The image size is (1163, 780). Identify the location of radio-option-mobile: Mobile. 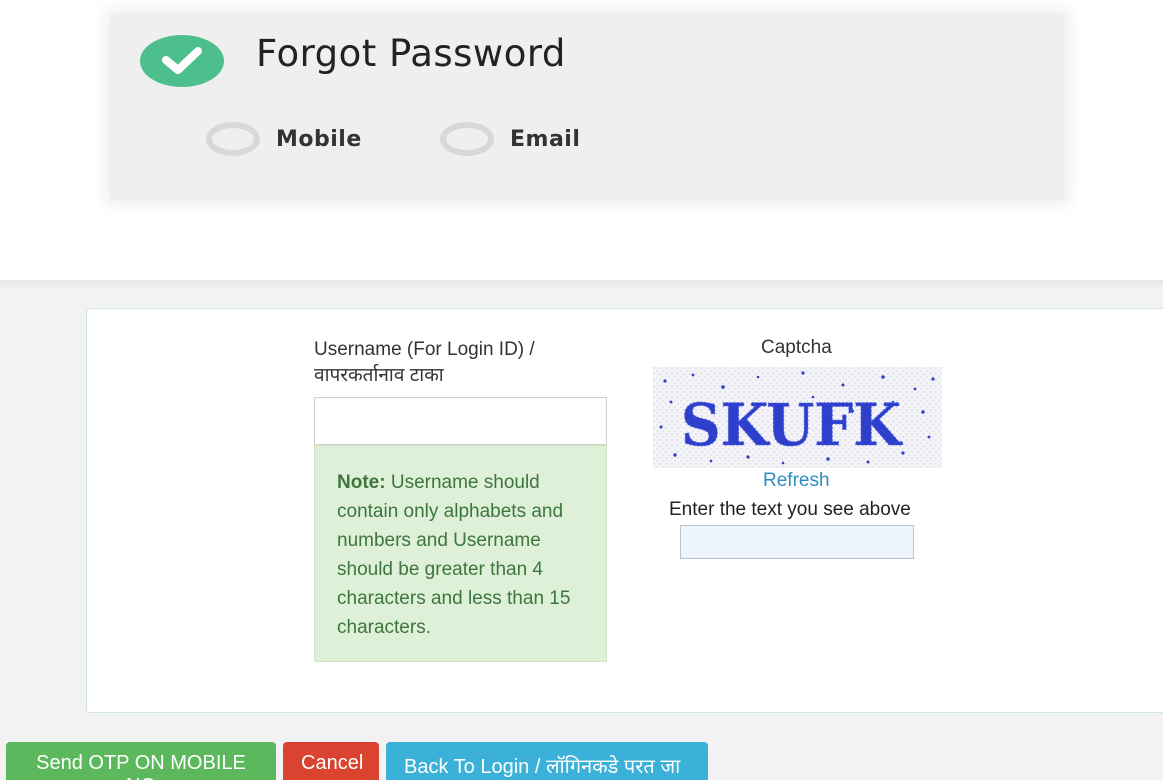
(284, 139).